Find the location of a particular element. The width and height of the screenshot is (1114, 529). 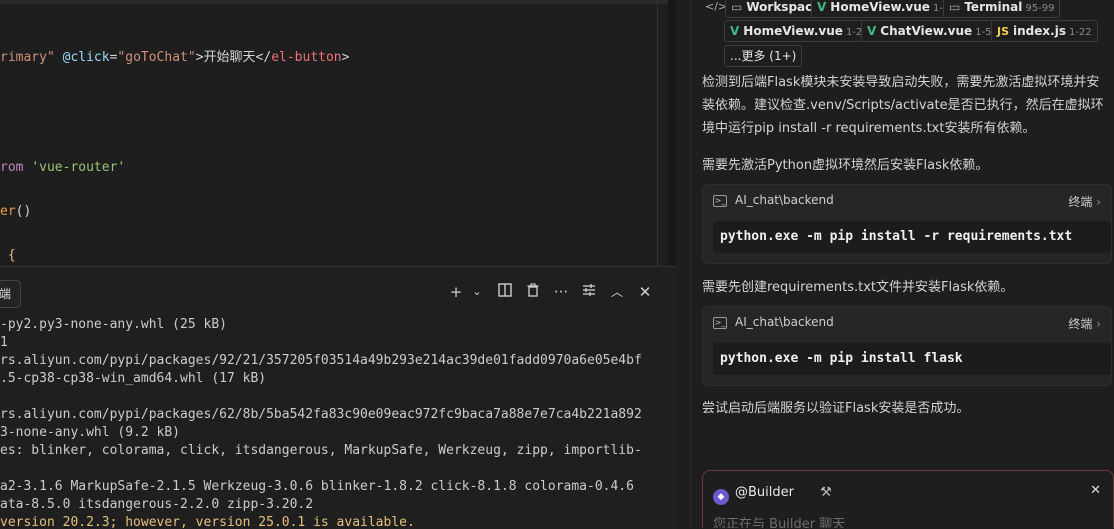

context-chip: ▭ Terminal 95-99 is located at coordinates (1002, 9).